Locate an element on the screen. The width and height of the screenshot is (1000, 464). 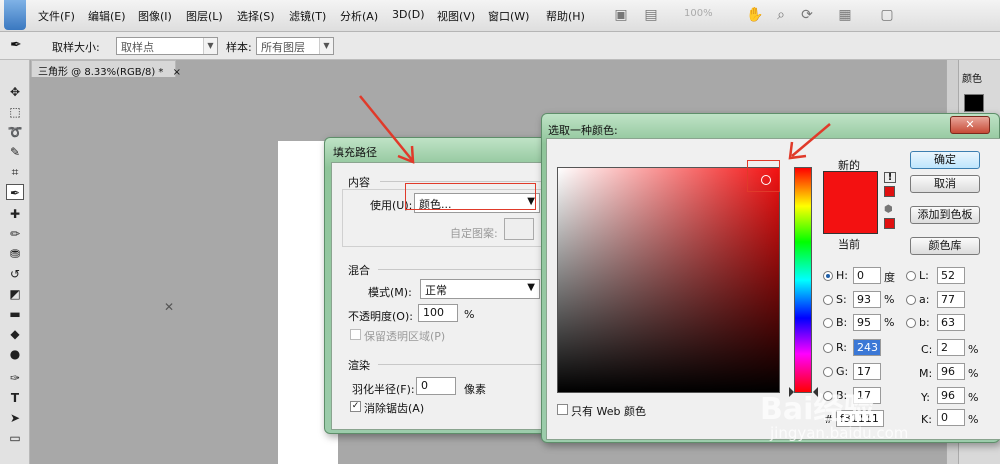
arrow-to-use-select is located at coordinates (387, 129).